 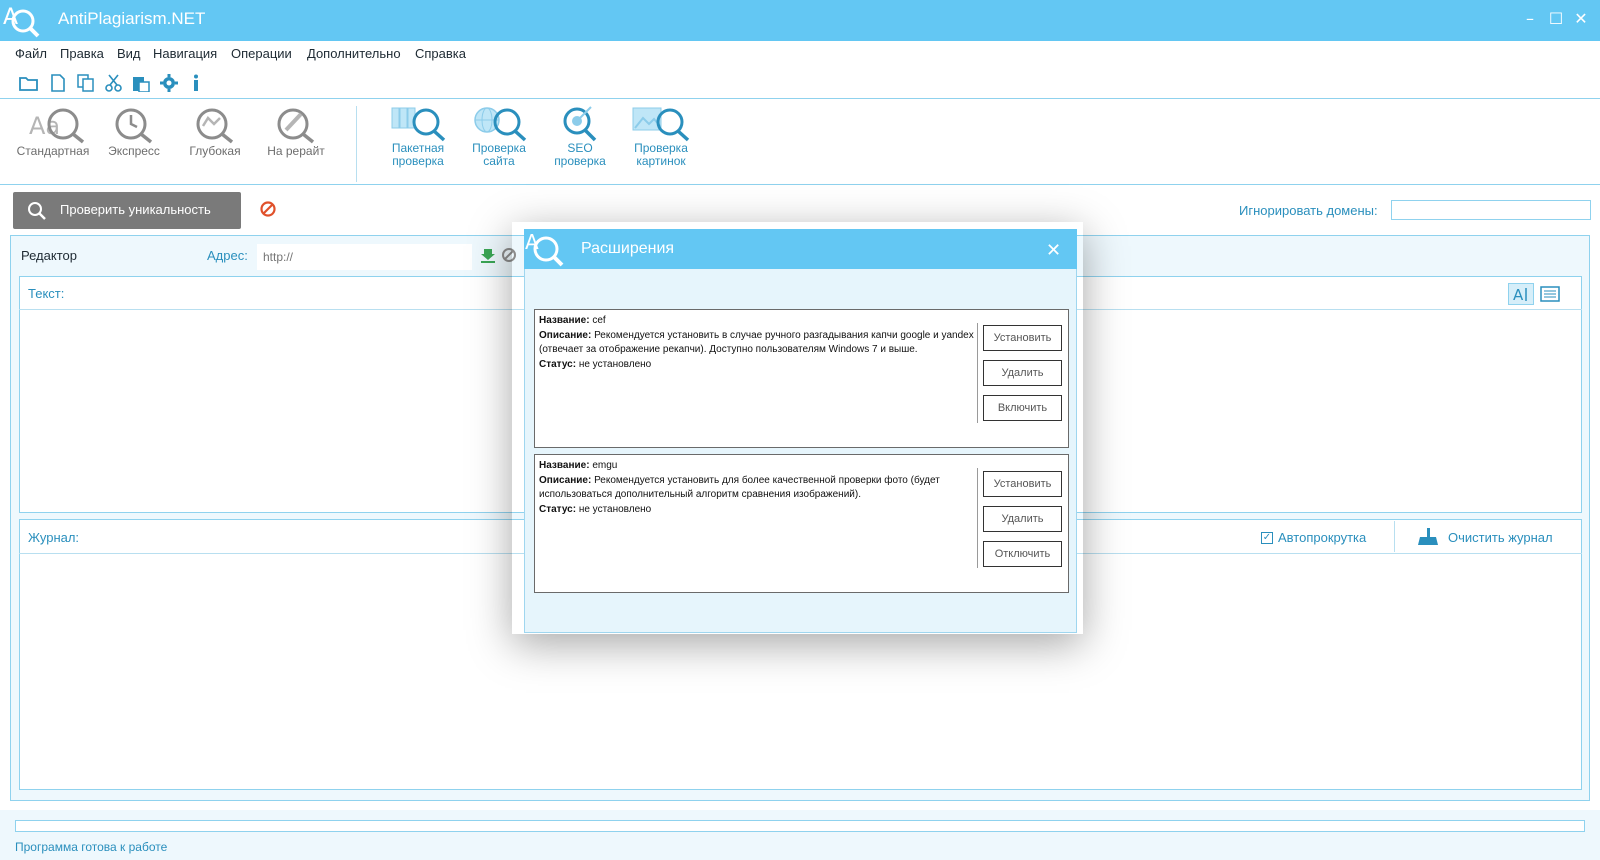 What do you see at coordinates (141, 83) in the screenshot?
I see `paste-icon` at bounding box center [141, 83].